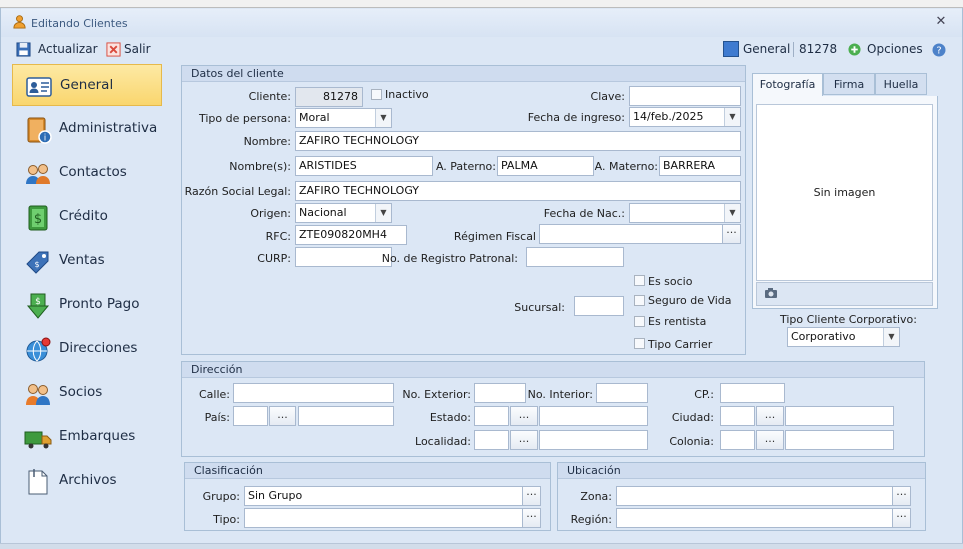 The image size is (963, 549). Describe the element at coordinates (68, 49) in the screenshot. I see `actualizar-button: Actualizar` at that location.